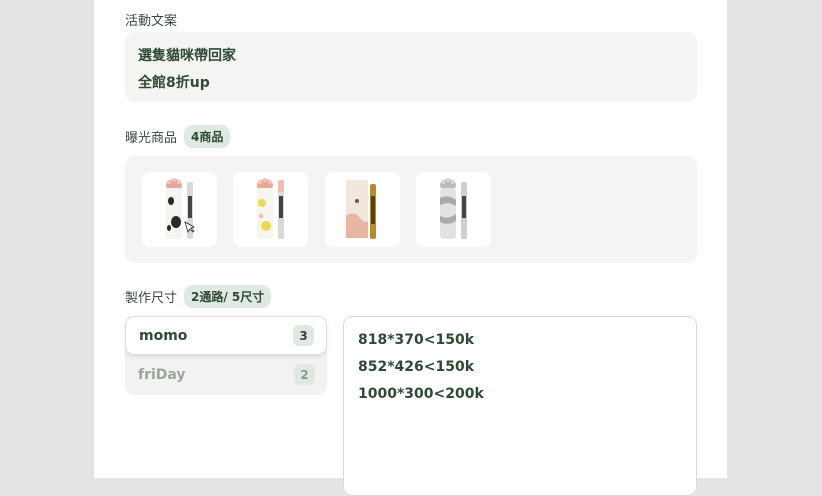  I want to click on channel-tabs: momo 3 friDay 2, so click(226, 355).